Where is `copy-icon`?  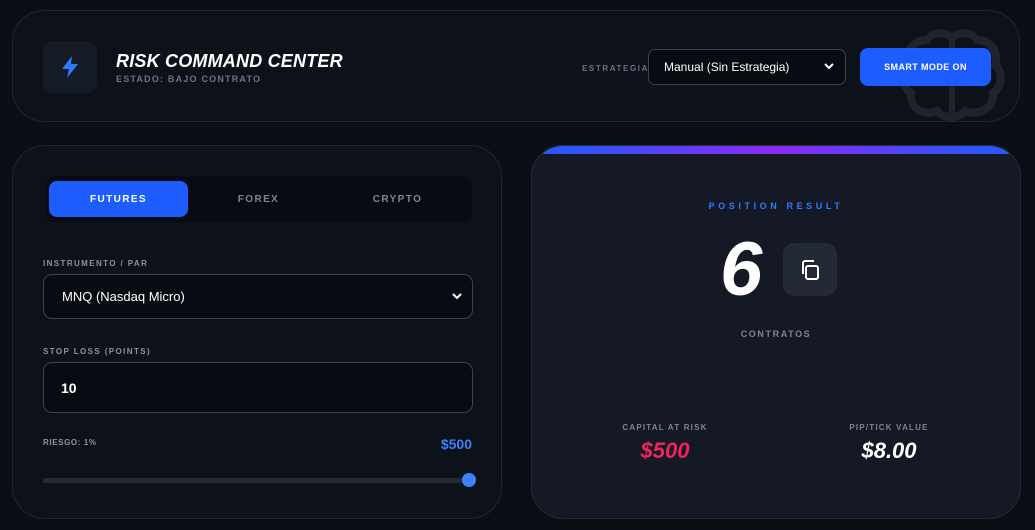
copy-icon is located at coordinates (810, 269).